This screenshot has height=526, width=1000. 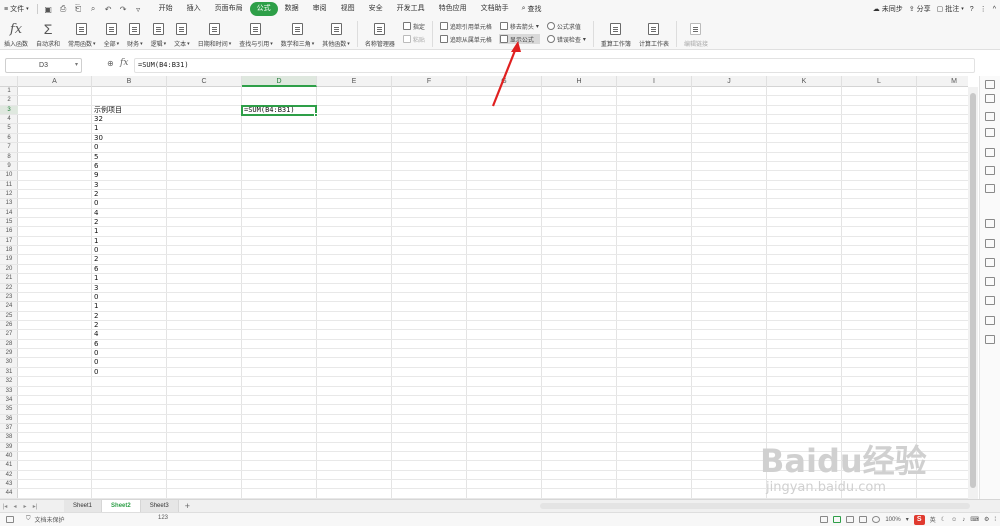 What do you see at coordinates (96, 175) in the screenshot?
I see `cell-b10: 9` at bounding box center [96, 175].